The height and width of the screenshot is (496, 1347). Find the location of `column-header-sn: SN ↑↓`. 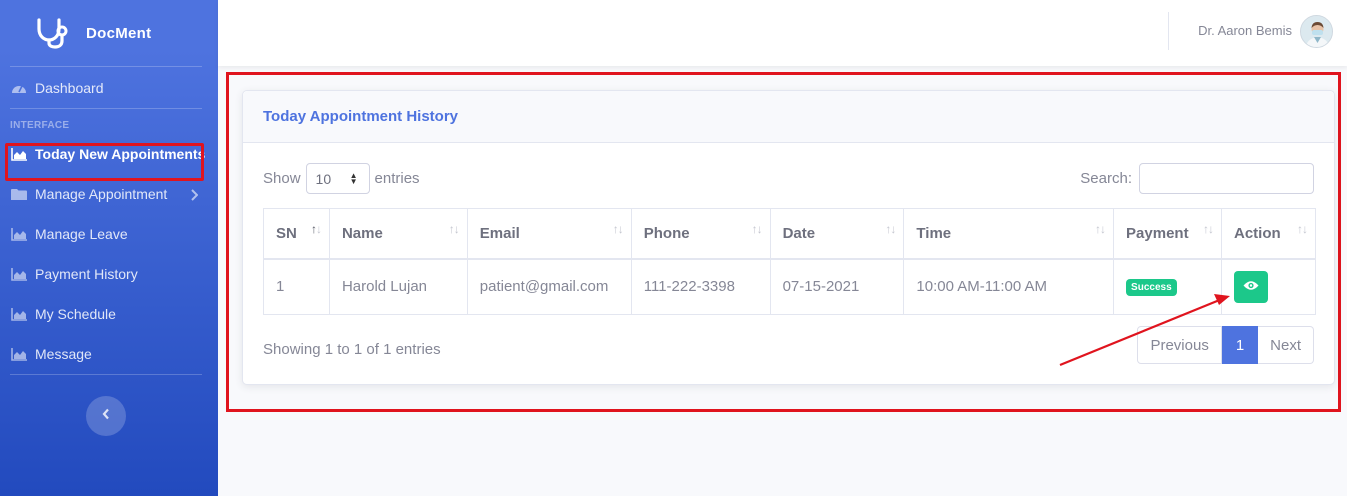

column-header-sn: SN ↑↓ is located at coordinates (296, 234).